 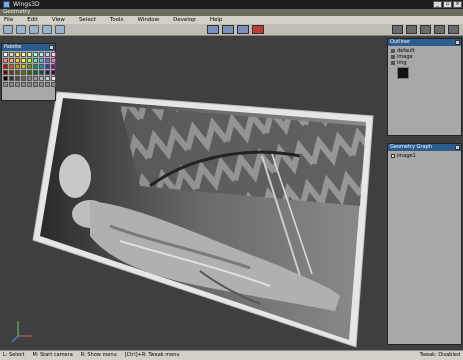 I want to click on menu-edit: Edit, so click(x=32, y=20).